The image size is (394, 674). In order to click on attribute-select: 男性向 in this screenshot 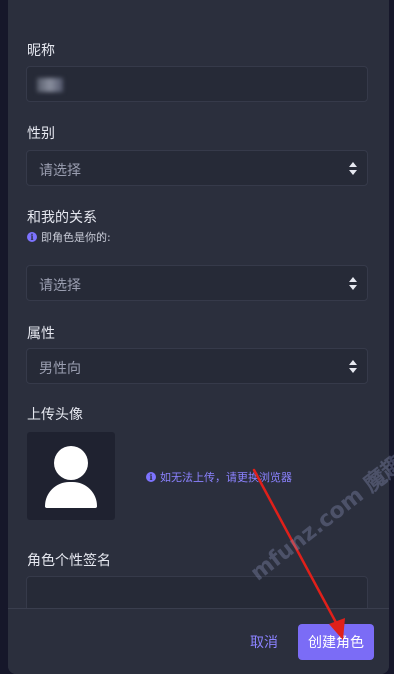, I will do `click(197, 366)`.